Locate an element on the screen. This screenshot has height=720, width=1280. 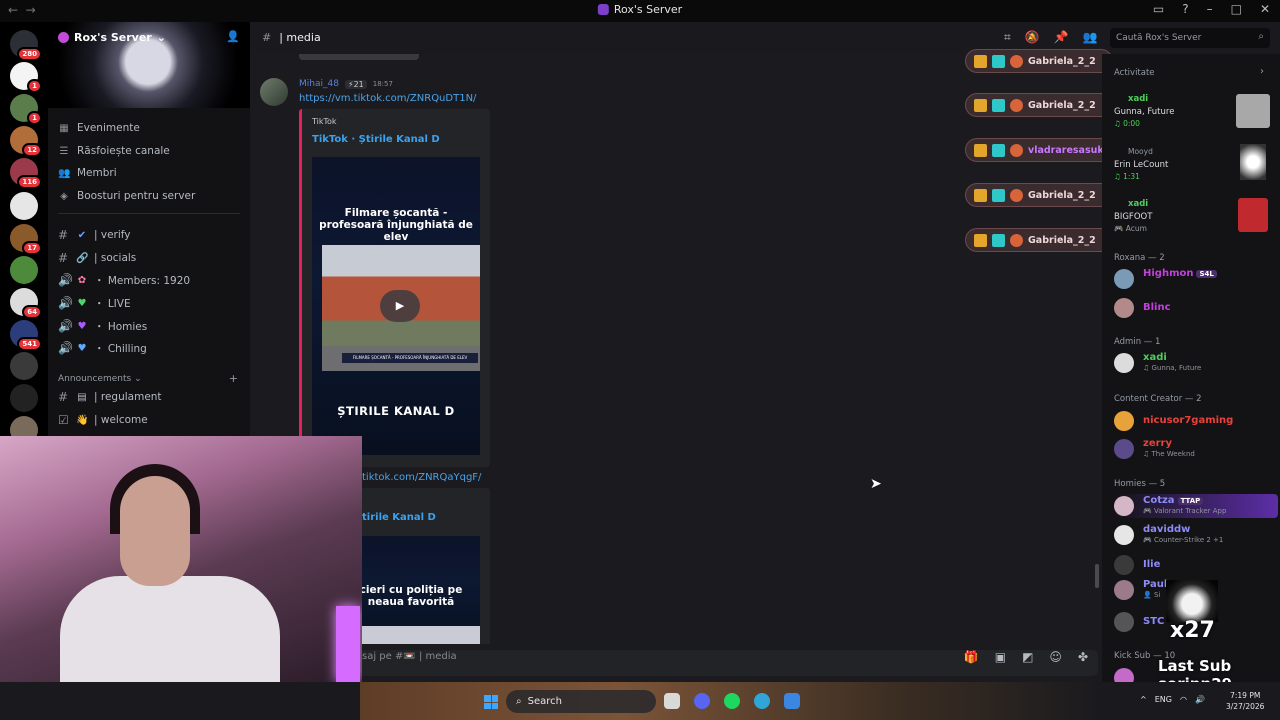
channel-welcome: ☑ 👋 | welcome is located at coordinates (103, 420).